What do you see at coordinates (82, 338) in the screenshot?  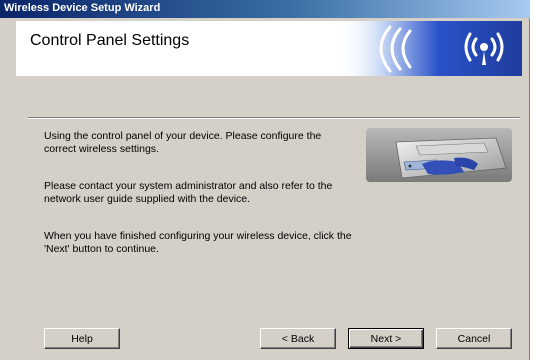 I see `help-button: Help` at bounding box center [82, 338].